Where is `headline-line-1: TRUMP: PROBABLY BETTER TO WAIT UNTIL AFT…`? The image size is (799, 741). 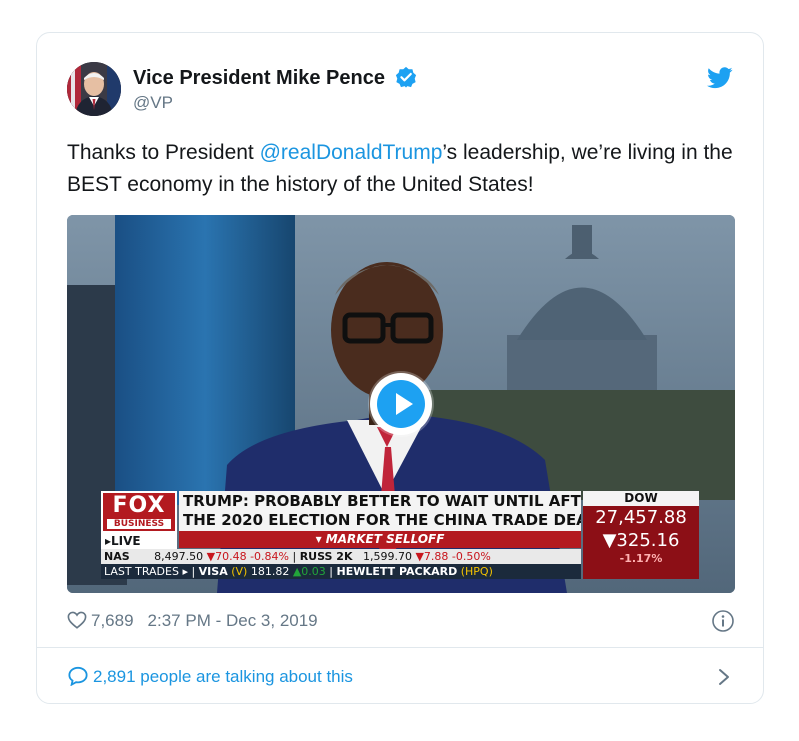
headline-line-1: TRUMP: PROBABLY BETTER TO WAIT UNTIL AFT… is located at coordinates (382, 501).